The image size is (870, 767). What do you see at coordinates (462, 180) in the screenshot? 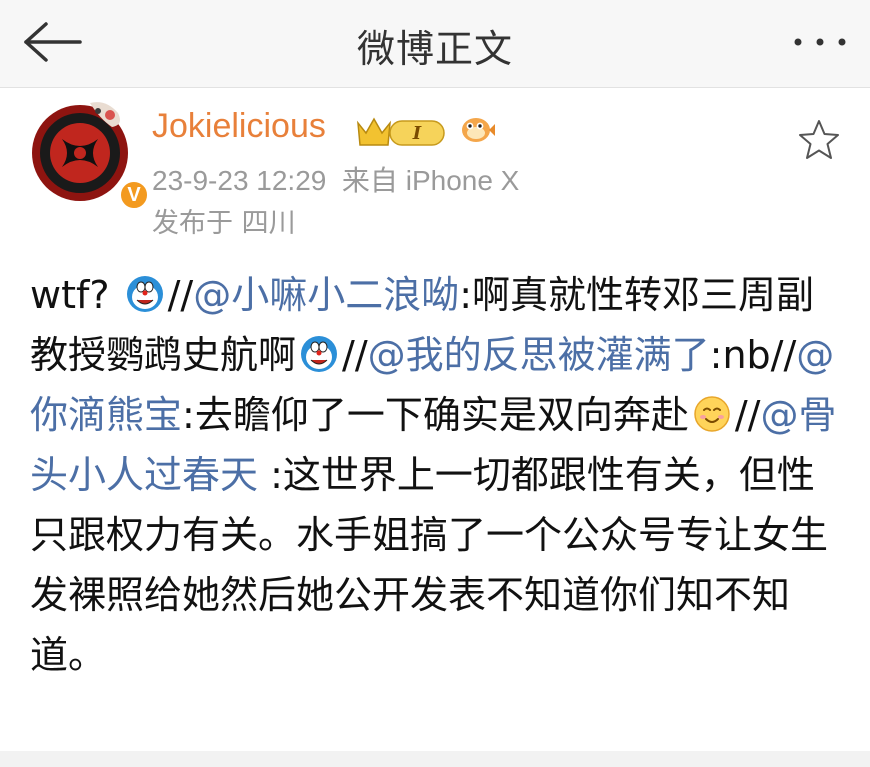
I see `source-device: iPhone X` at bounding box center [462, 180].